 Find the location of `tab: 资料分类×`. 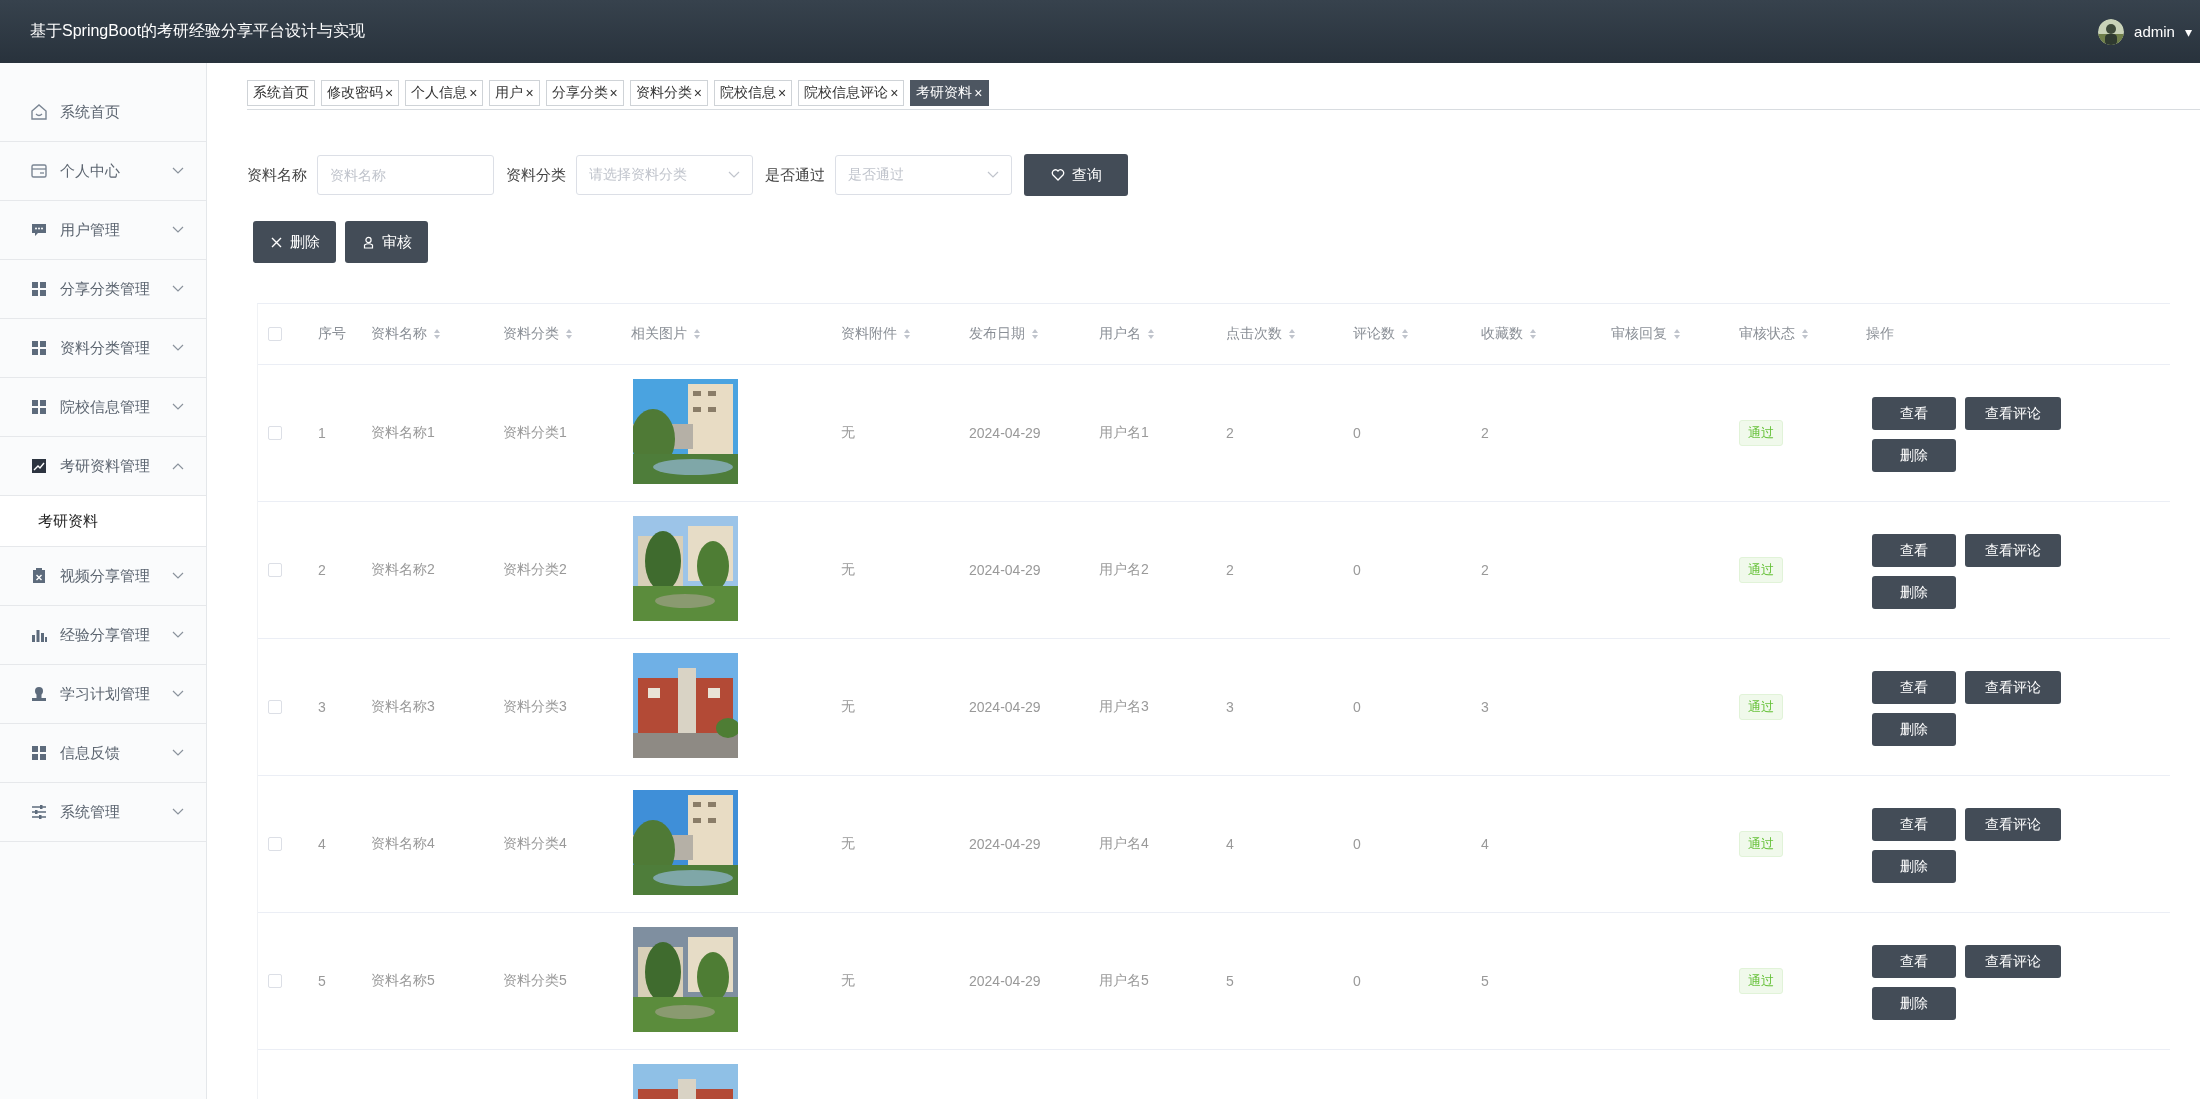

tab: 资料分类× is located at coordinates (668, 93).